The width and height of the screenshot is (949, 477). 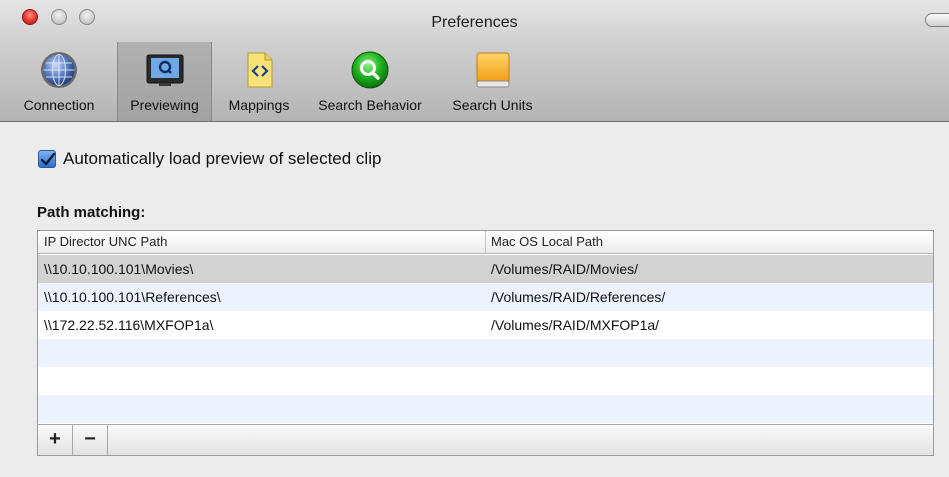 I want to click on table-footer: + −, so click(x=485, y=439).